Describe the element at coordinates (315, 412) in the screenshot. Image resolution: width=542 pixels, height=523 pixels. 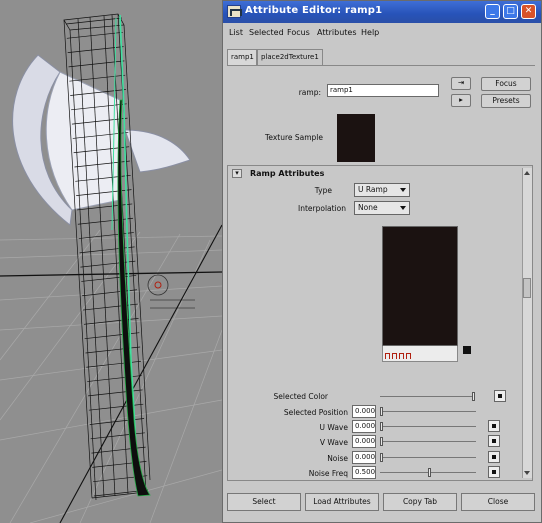
I see `selected-position-label: Selected Position` at that location.